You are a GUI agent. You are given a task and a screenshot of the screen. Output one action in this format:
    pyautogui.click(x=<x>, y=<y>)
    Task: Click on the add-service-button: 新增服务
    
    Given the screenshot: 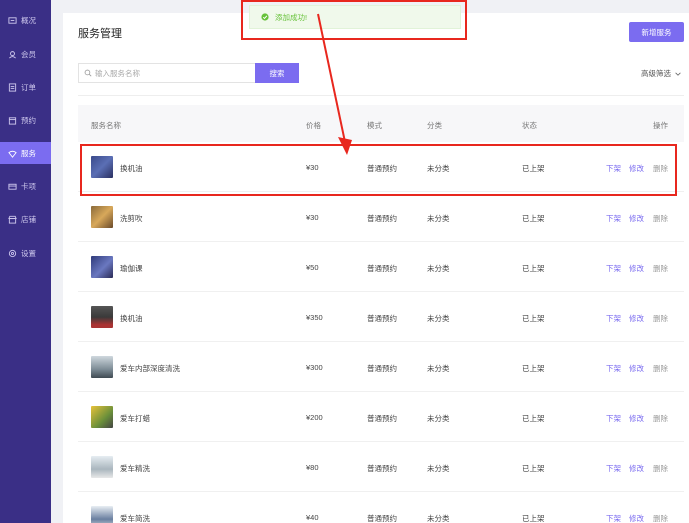 What is the action you would take?
    pyautogui.click(x=656, y=32)
    